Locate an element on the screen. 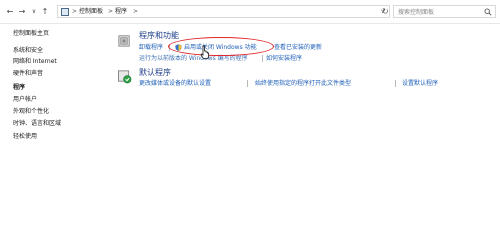 The width and height of the screenshot is (500, 244). address-bar: ← → ∨ ↑ > 控制面板 > 程序 > ∨ ↻ is located at coordinates (250, 12).